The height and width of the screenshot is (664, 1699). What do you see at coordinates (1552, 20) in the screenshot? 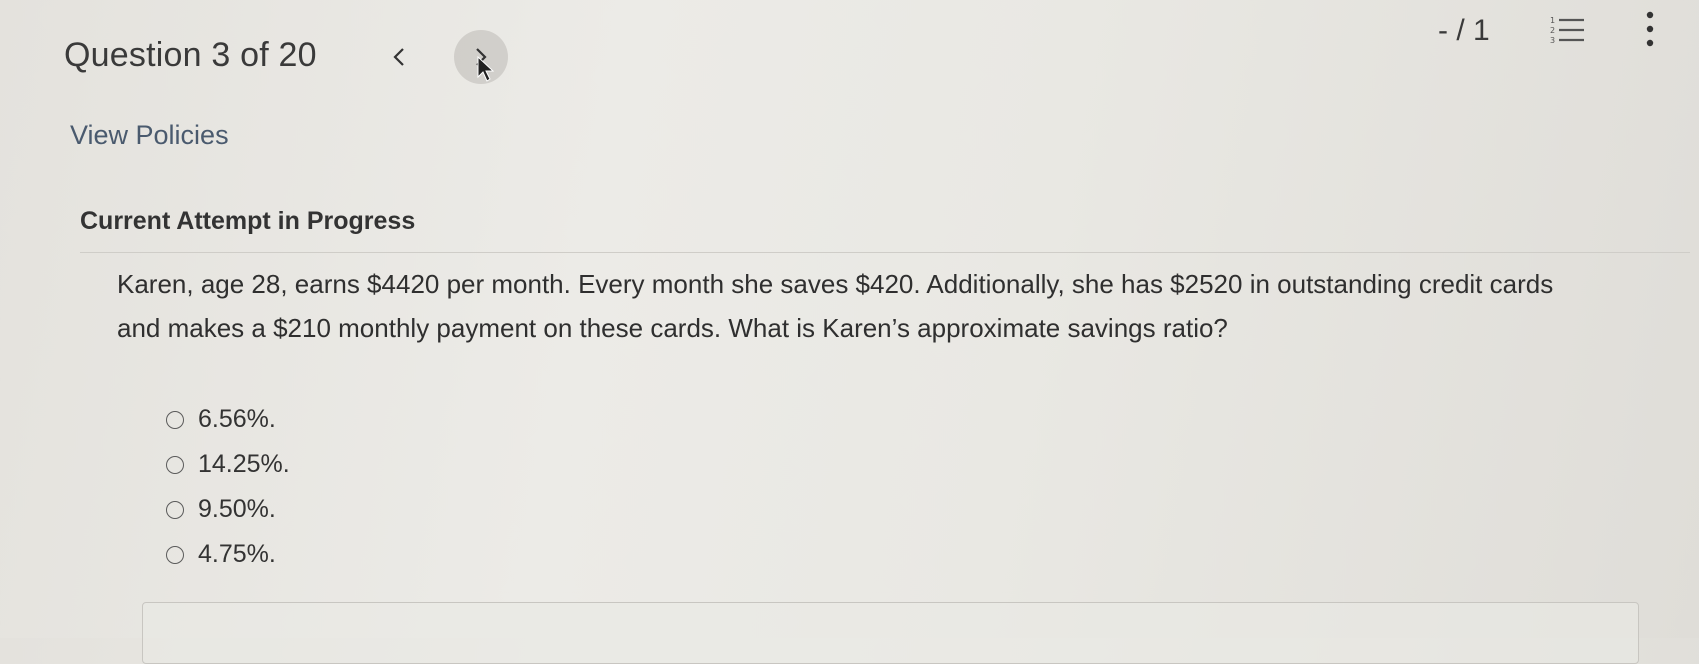
I see `svg-text: 1` at bounding box center [1552, 20].